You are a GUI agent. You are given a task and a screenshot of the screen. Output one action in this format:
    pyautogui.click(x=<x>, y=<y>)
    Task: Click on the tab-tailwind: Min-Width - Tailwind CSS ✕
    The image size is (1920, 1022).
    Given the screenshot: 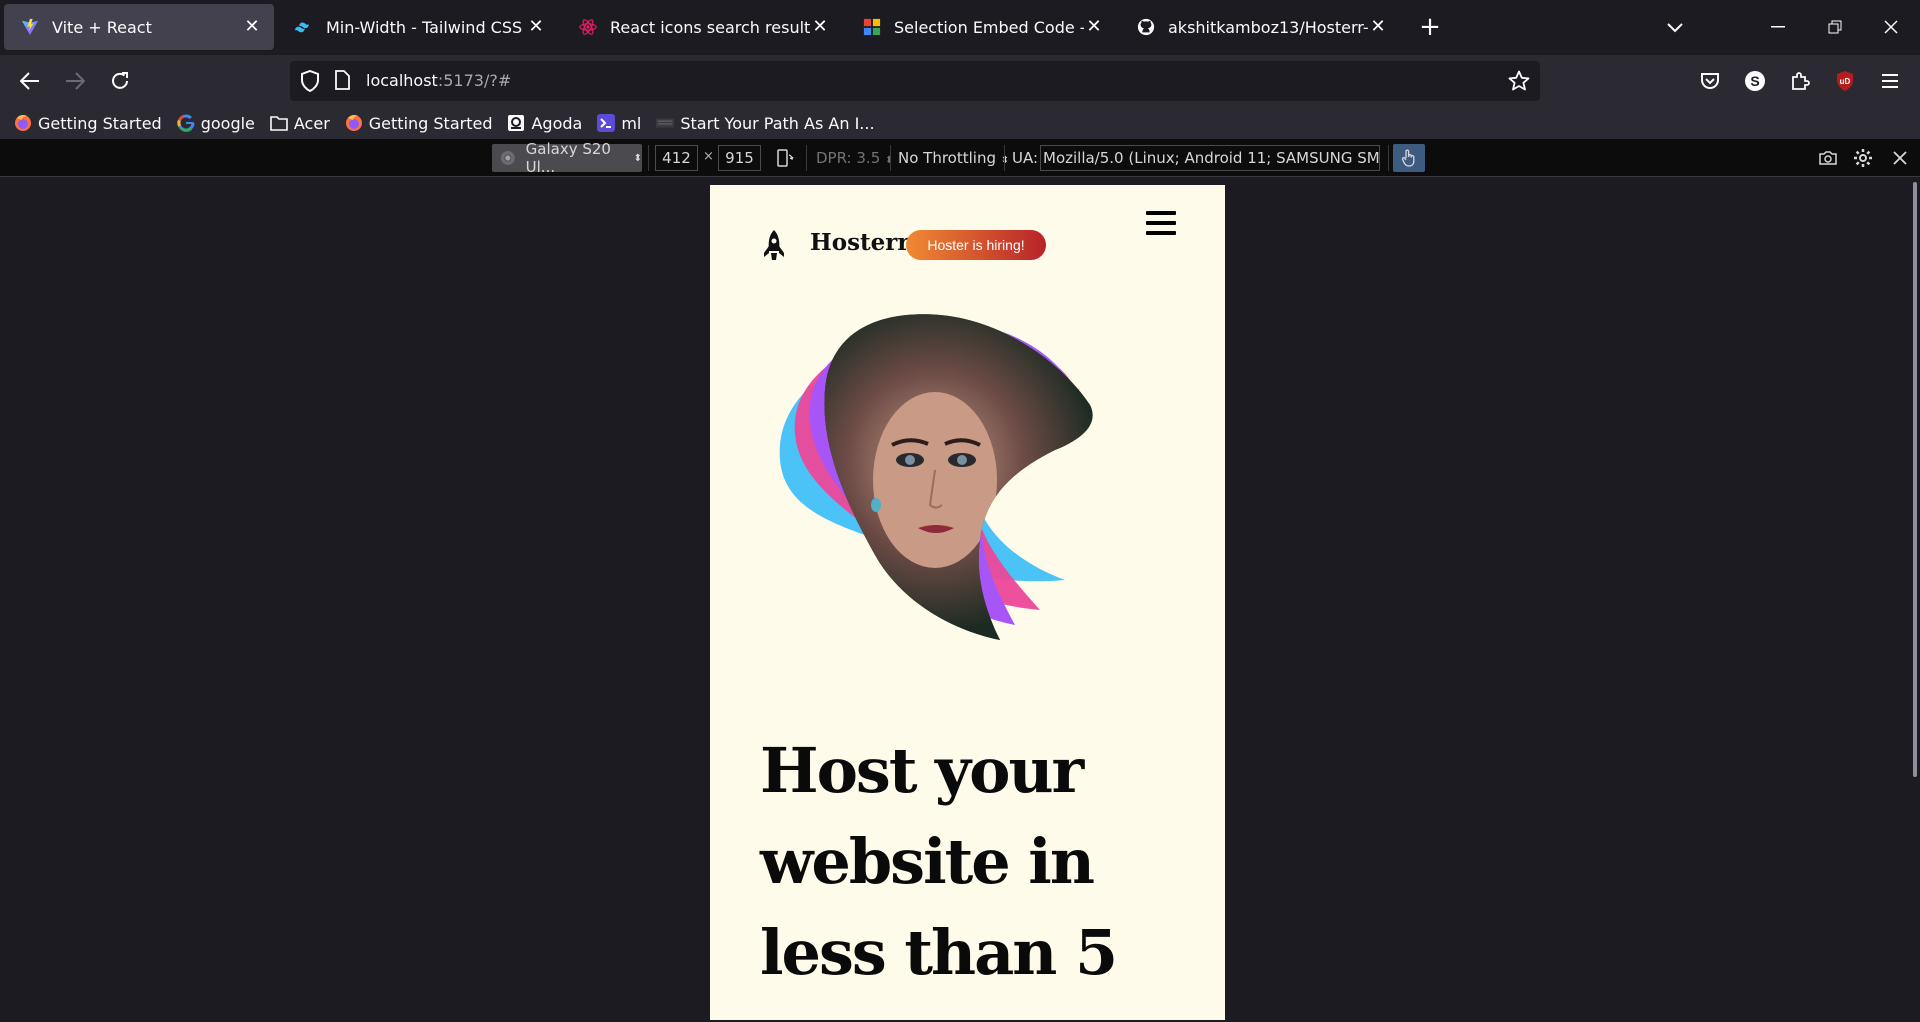 What is the action you would take?
    pyautogui.click(x=418, y=27)
    